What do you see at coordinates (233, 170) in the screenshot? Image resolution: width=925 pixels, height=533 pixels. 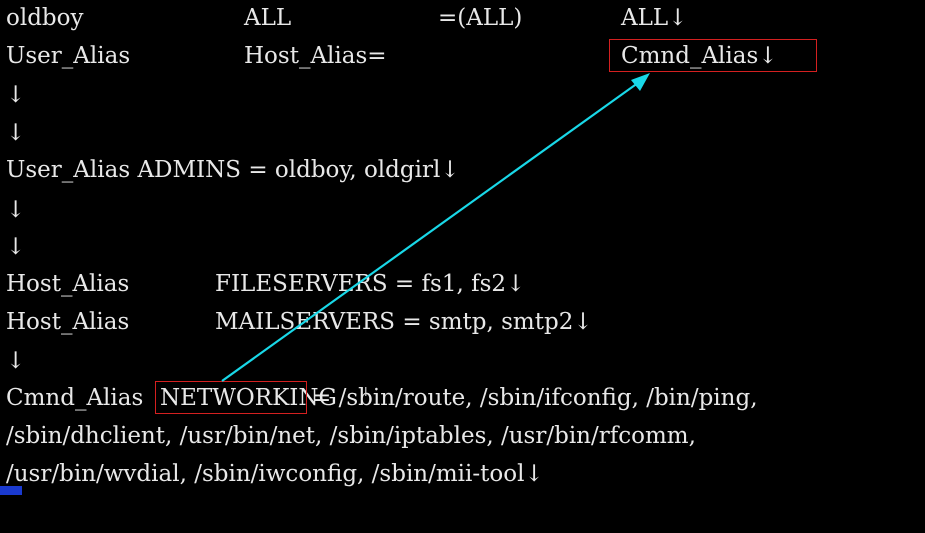 I see `text-line: User_Alias ADMINS = oldboy, oldgirl↓` at bounding box center [233, 170].